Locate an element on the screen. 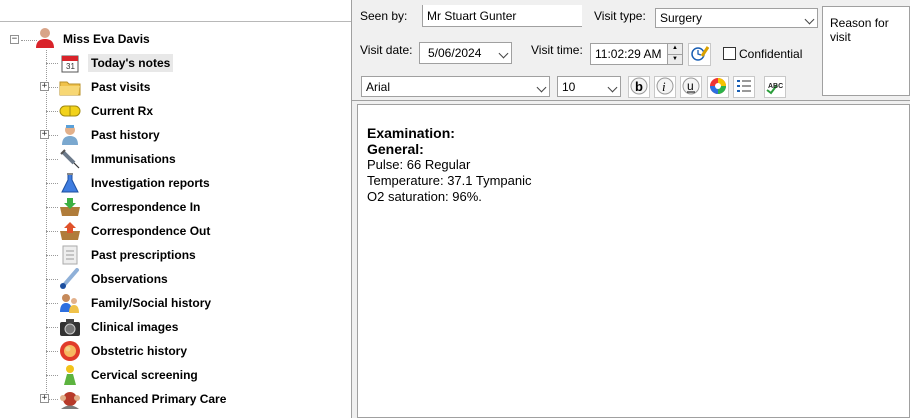 This screenshot has height=418, width=910. tree-item-label: Family/Social history is located at coordinates (151, 303).